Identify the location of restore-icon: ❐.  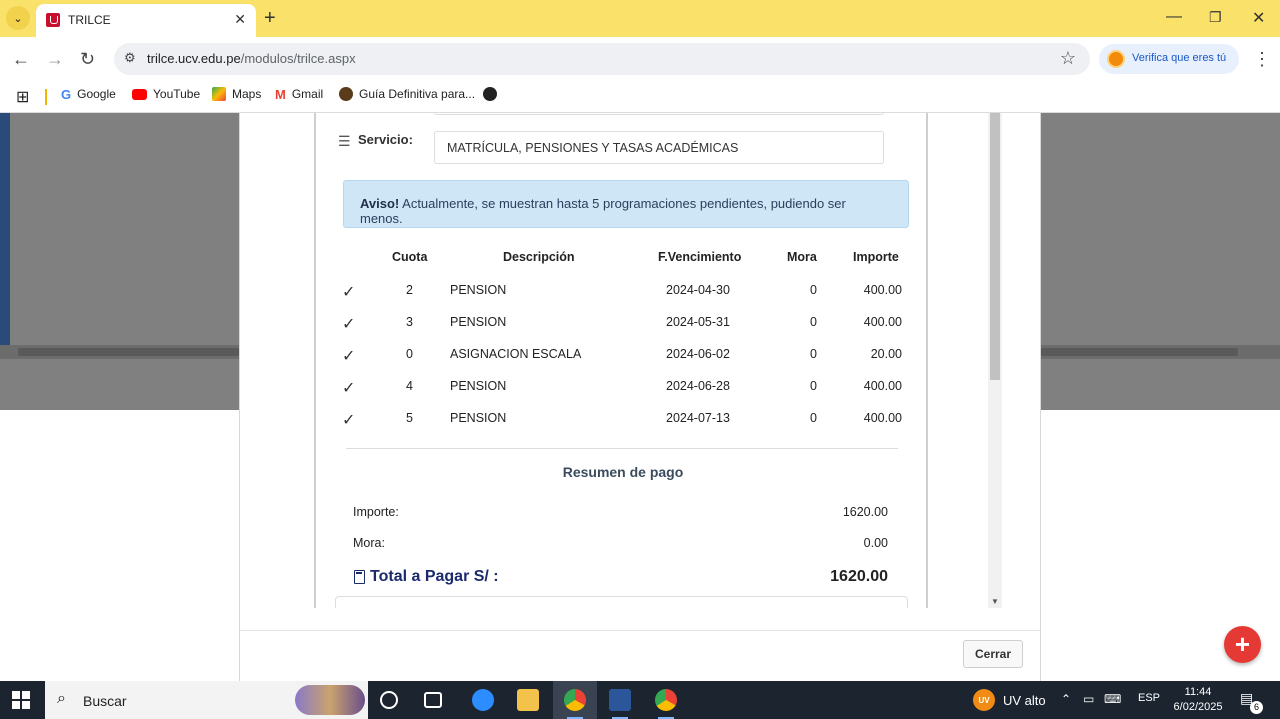
(1215, 17).